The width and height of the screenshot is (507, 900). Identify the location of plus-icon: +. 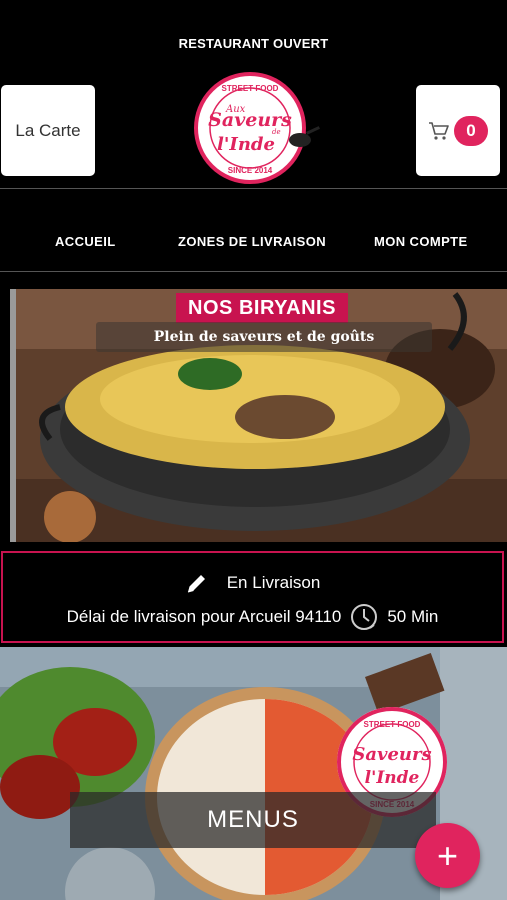
(447, 855).